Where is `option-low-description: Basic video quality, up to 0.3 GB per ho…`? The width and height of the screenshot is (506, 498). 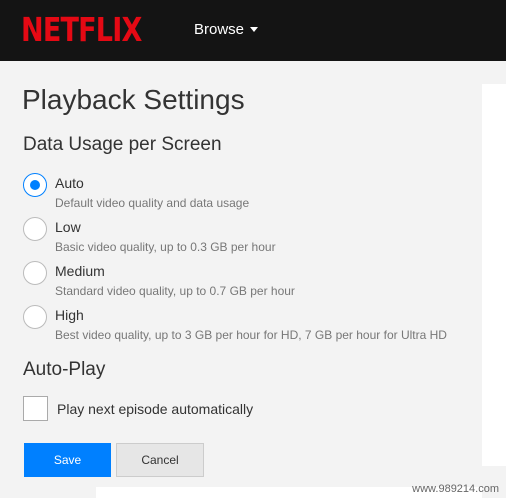
option-low-description: Basic video quality, up to 0.3 GB per ho… is located at coordinates (165, 247).